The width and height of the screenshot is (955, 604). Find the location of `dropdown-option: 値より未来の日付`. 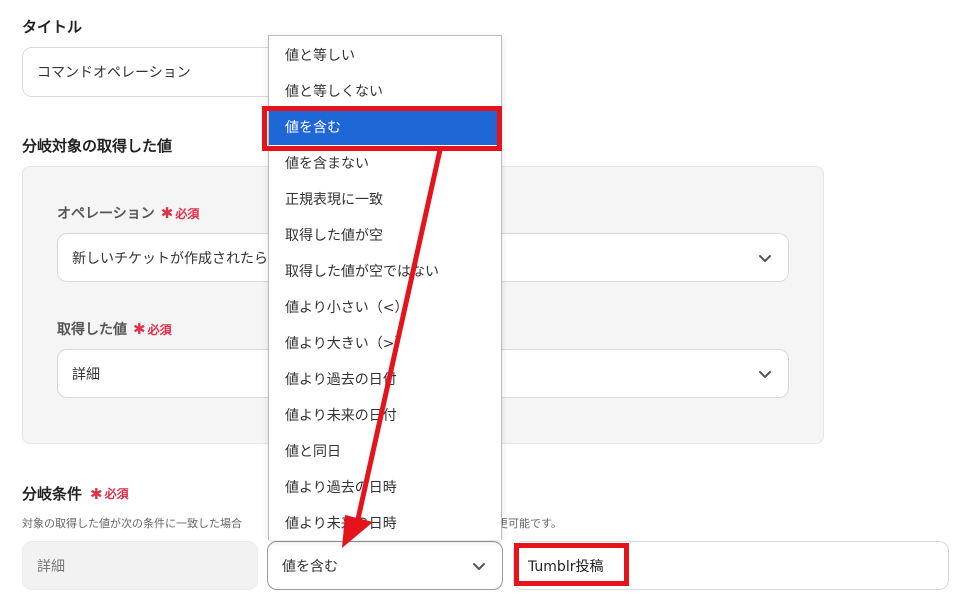

dropdown-option: 値より未来の日付 is located at coordinates (385, 415).